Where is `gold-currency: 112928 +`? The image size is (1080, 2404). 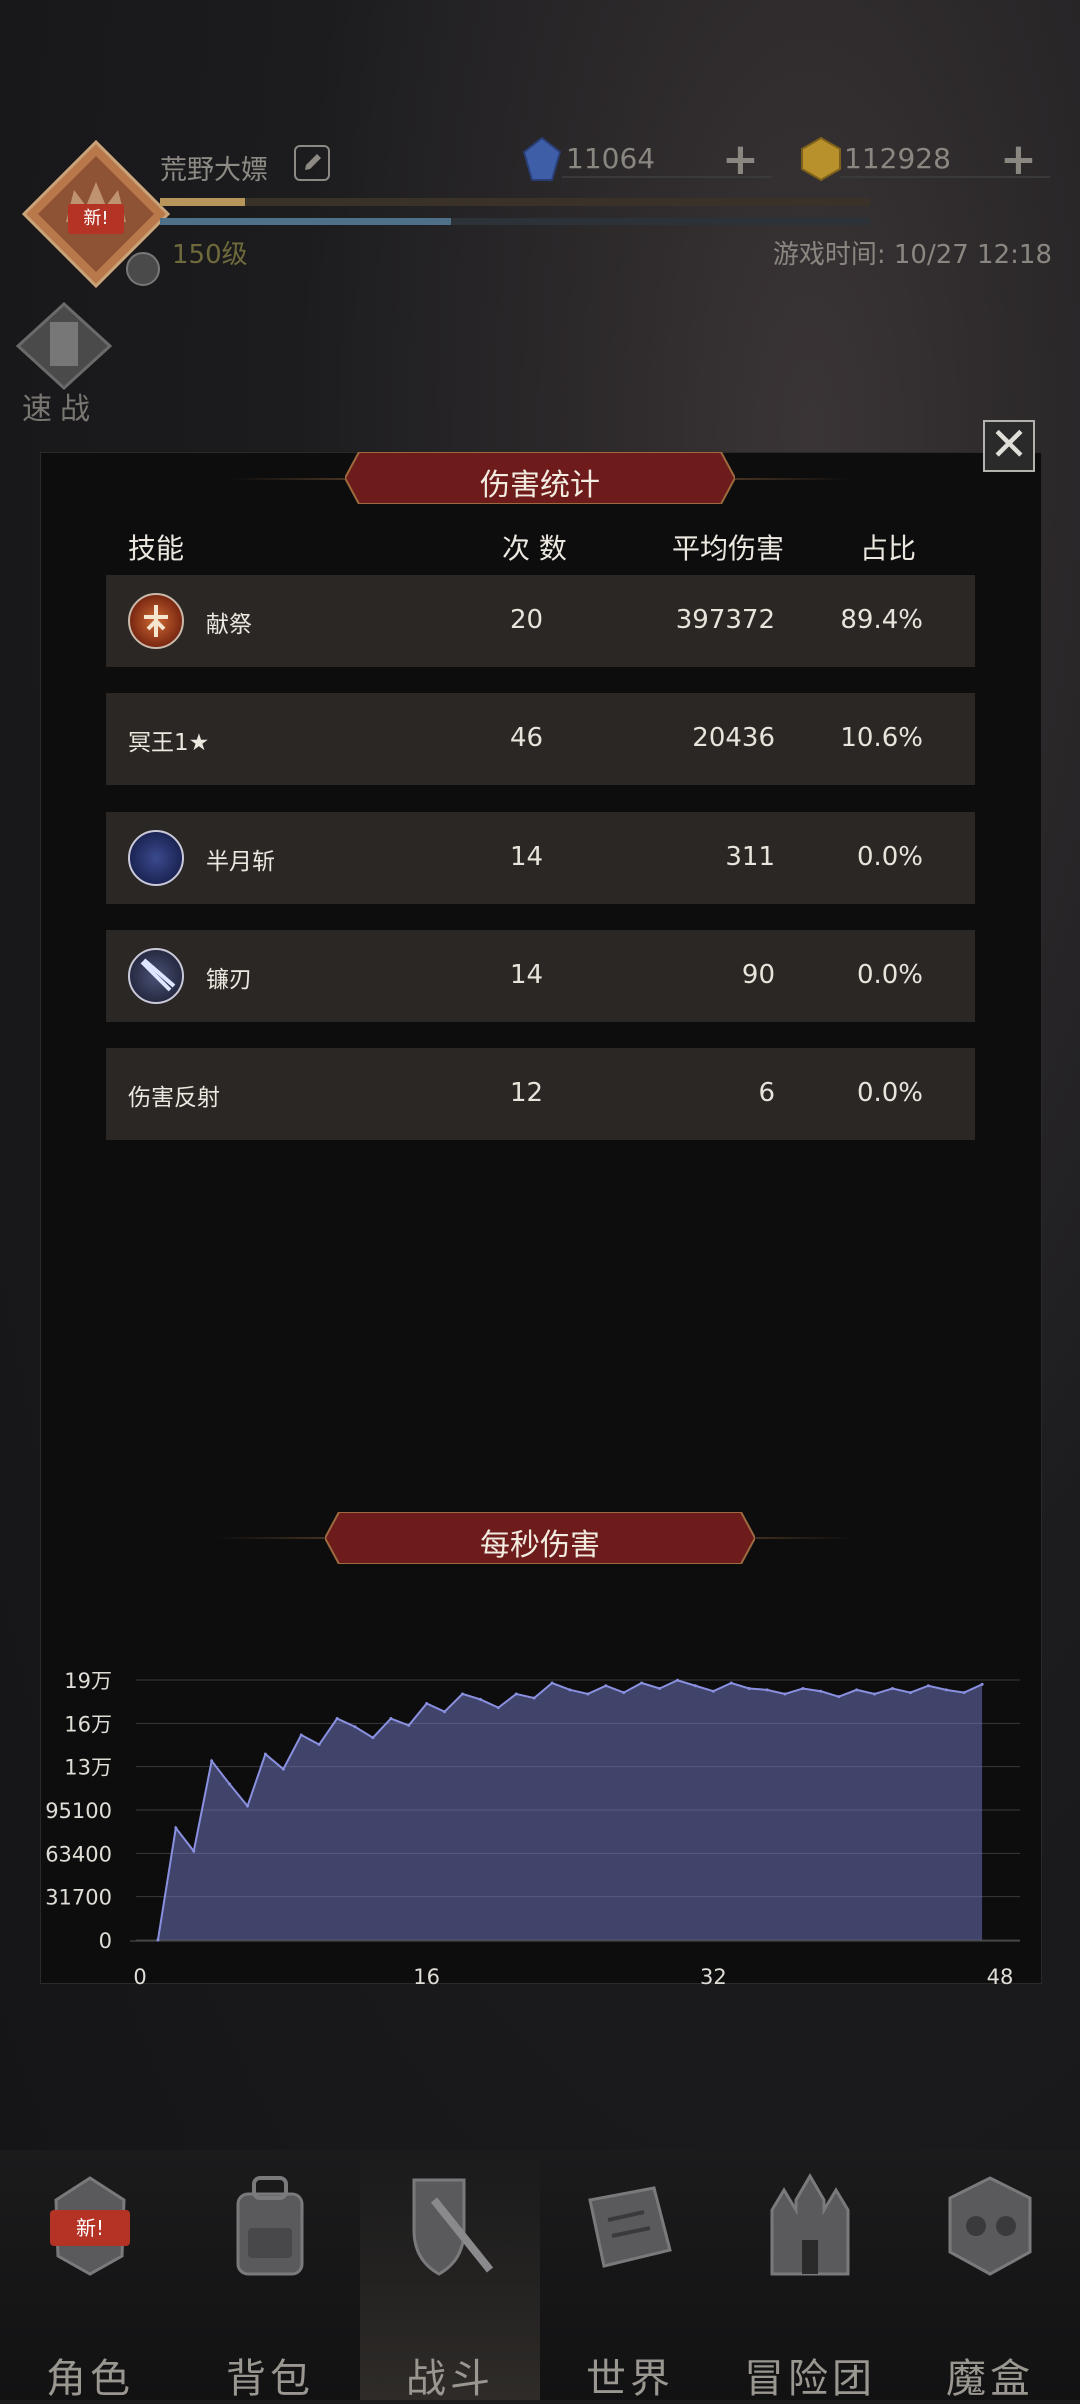 gold-currency: 112928 + is located at coordinates (925, 159).